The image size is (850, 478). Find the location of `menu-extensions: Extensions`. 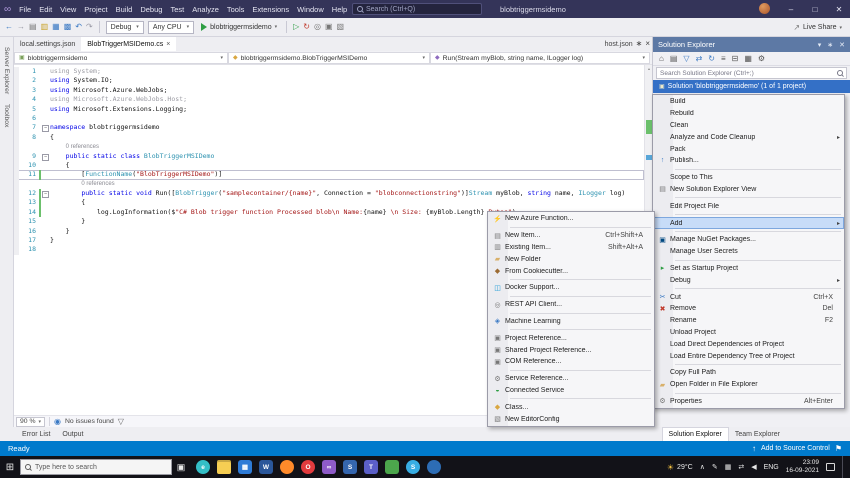

menu-extensions: Extensions is located at coordinates (270, 9).